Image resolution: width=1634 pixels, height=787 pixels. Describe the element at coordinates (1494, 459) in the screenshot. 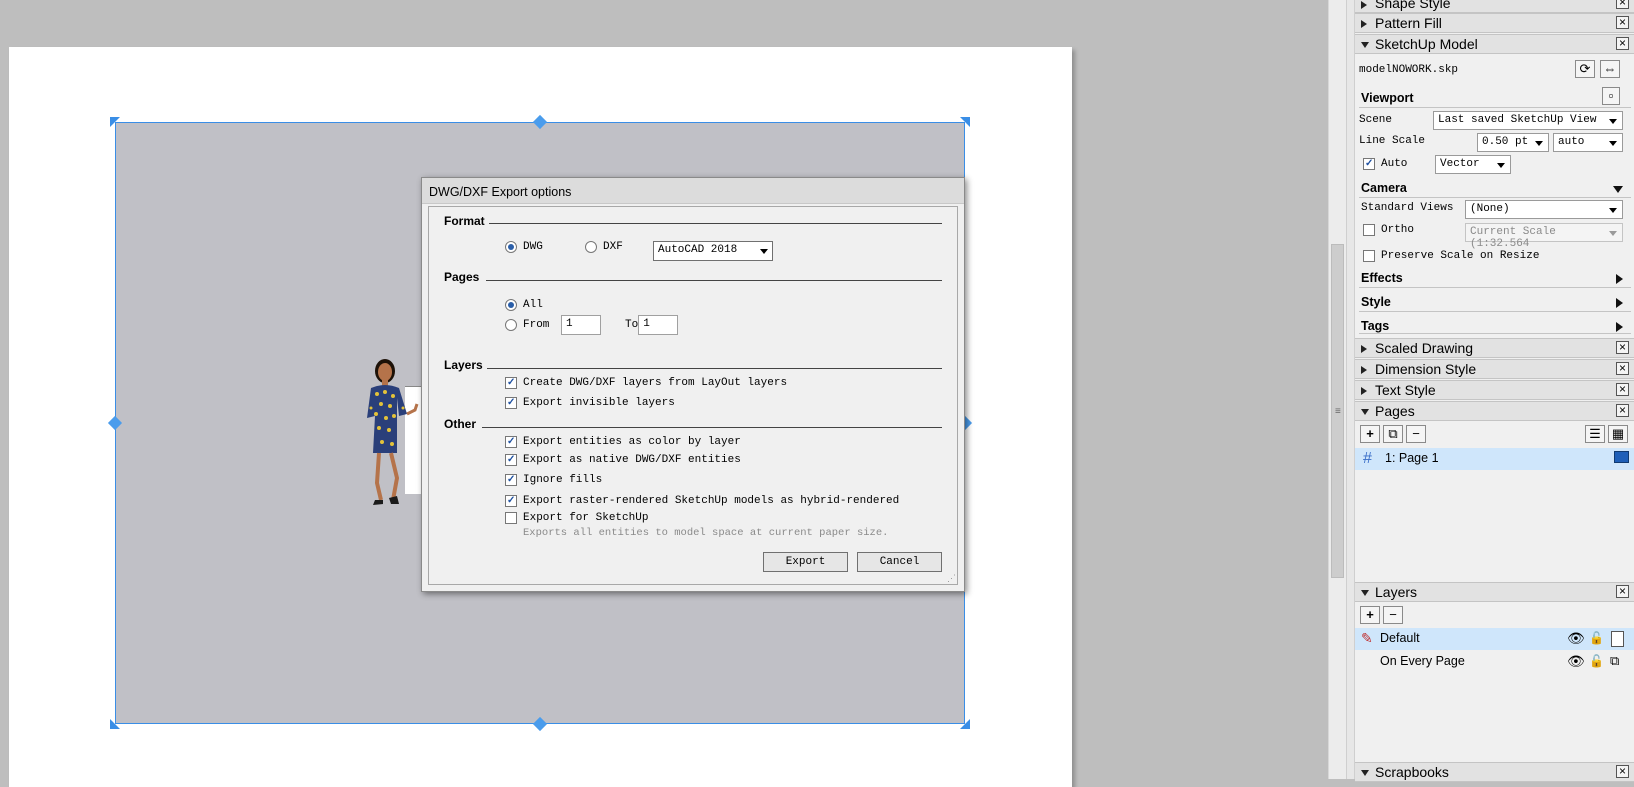

I see `page-list-item-selected: # 1: Page 1` at that location.